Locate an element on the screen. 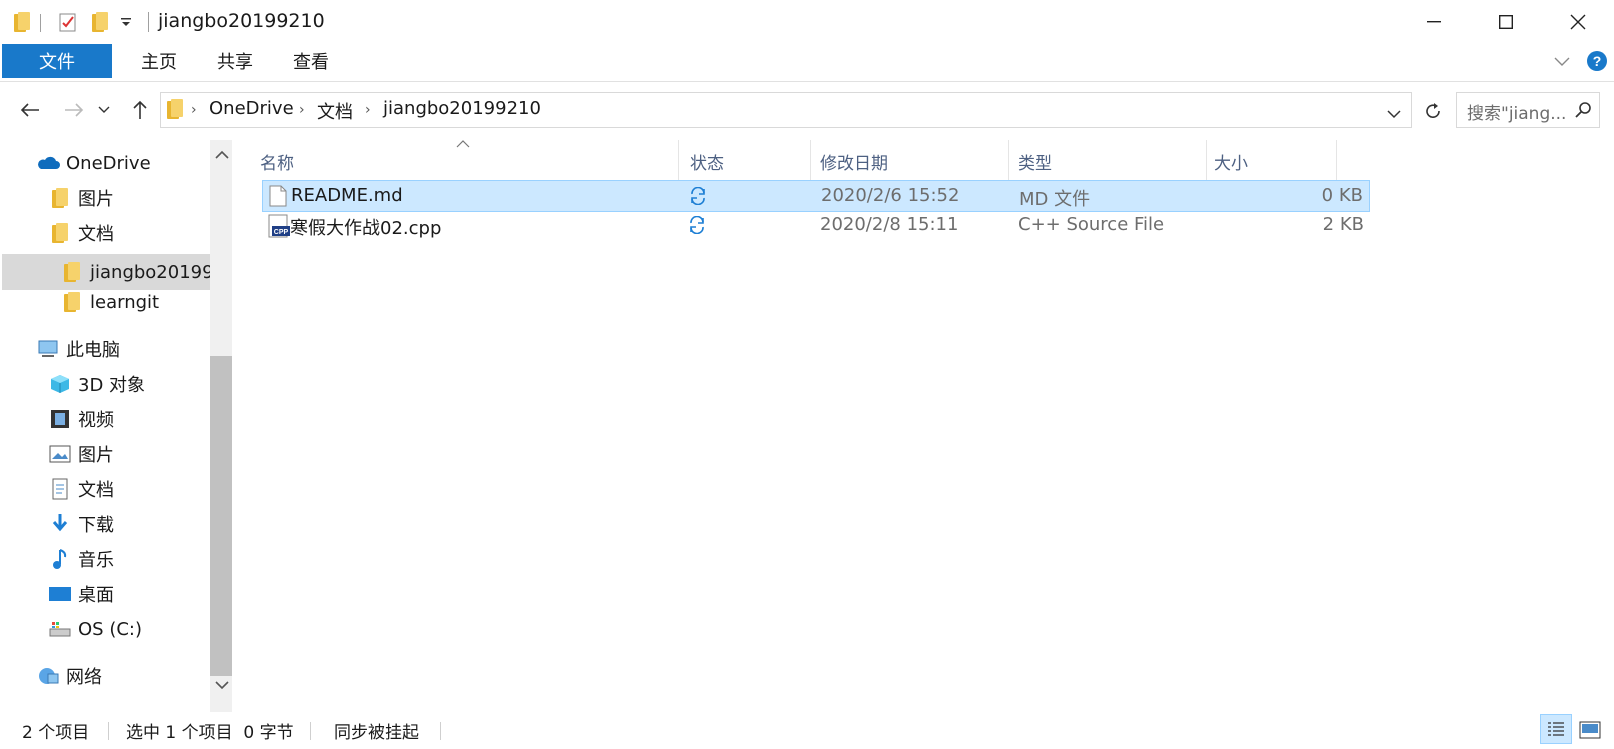  sidebar-item-this-pc: 此电脑 is located at coordinates (78, 349).